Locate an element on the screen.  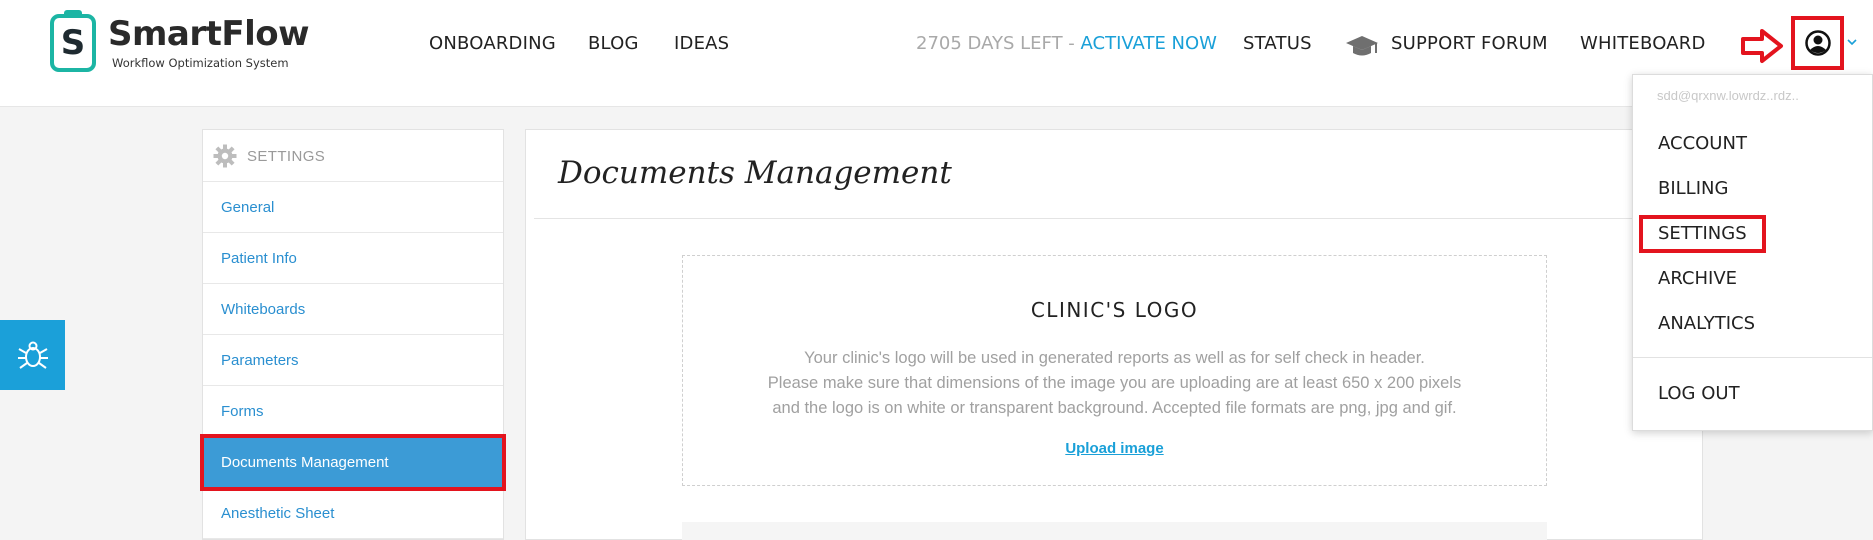
smartflow-logo: S SmartFlow Workflow Optimization System is located at coordinates (180, 42).